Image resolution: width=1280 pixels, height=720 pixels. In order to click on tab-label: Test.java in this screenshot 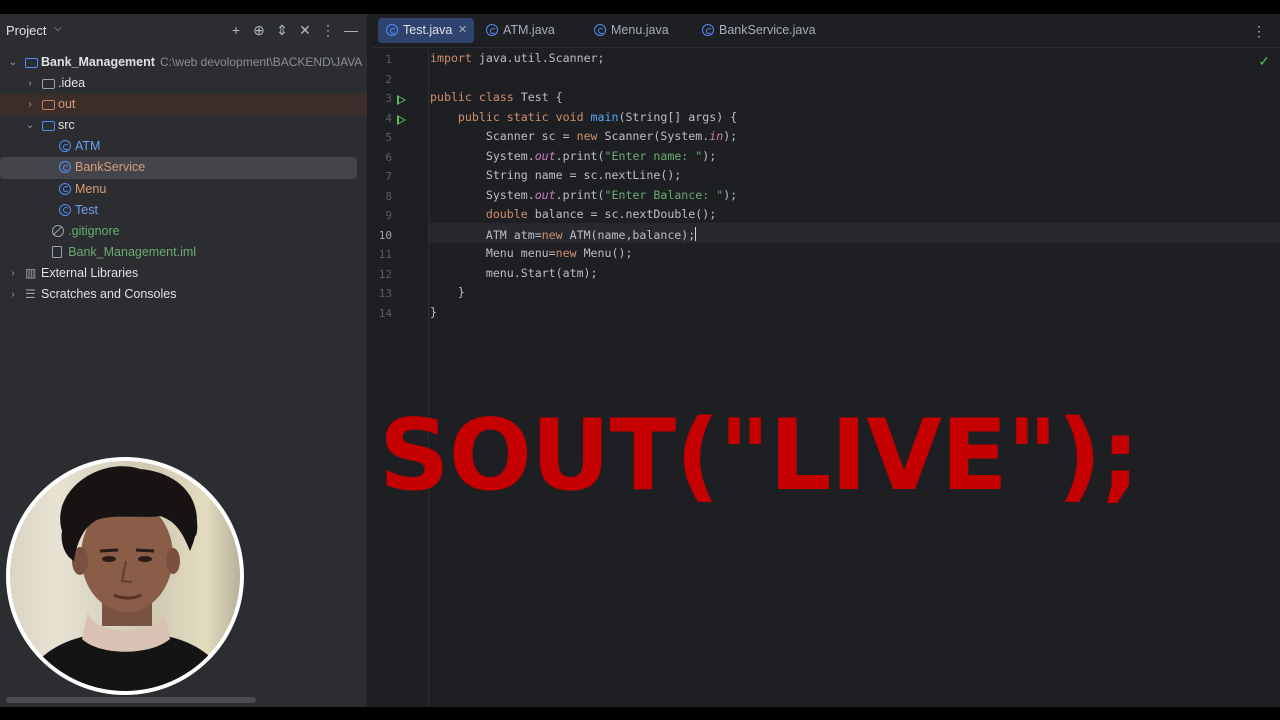, I will do `click(428, 30)`.